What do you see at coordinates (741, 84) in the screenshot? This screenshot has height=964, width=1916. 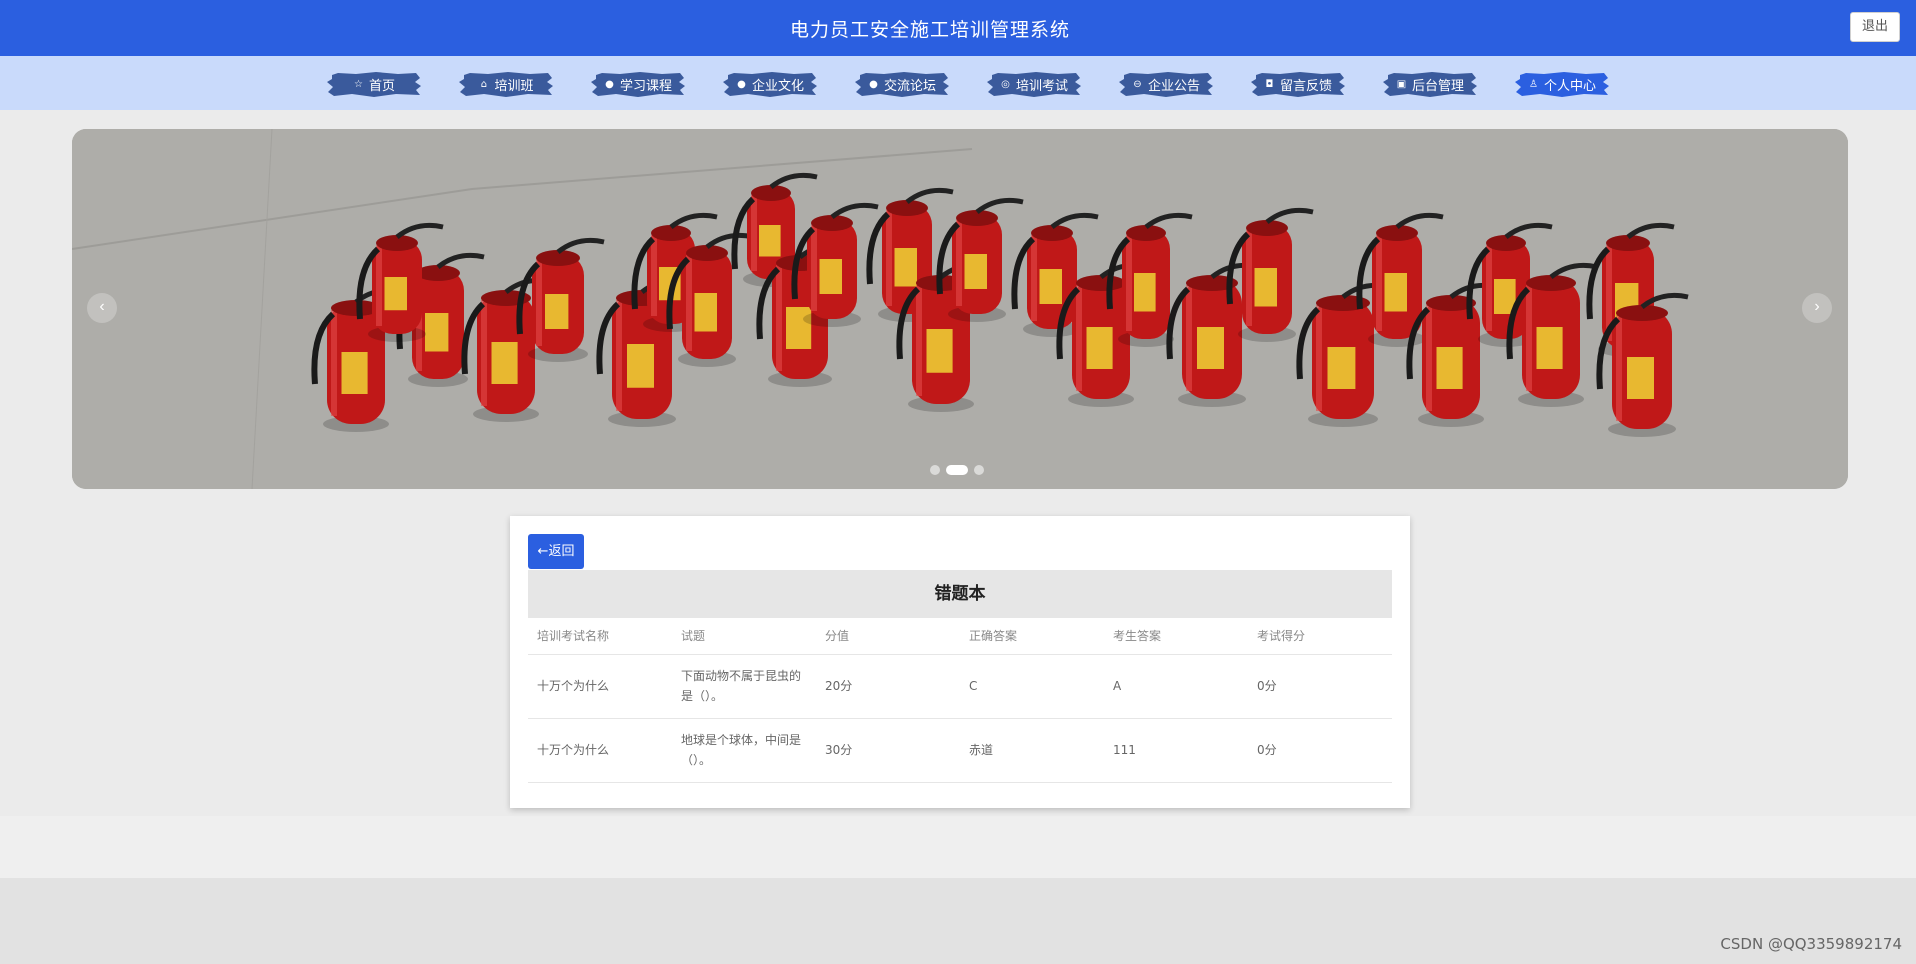 I see `question-circle-icon: ●` at bounding box center [741, 84].